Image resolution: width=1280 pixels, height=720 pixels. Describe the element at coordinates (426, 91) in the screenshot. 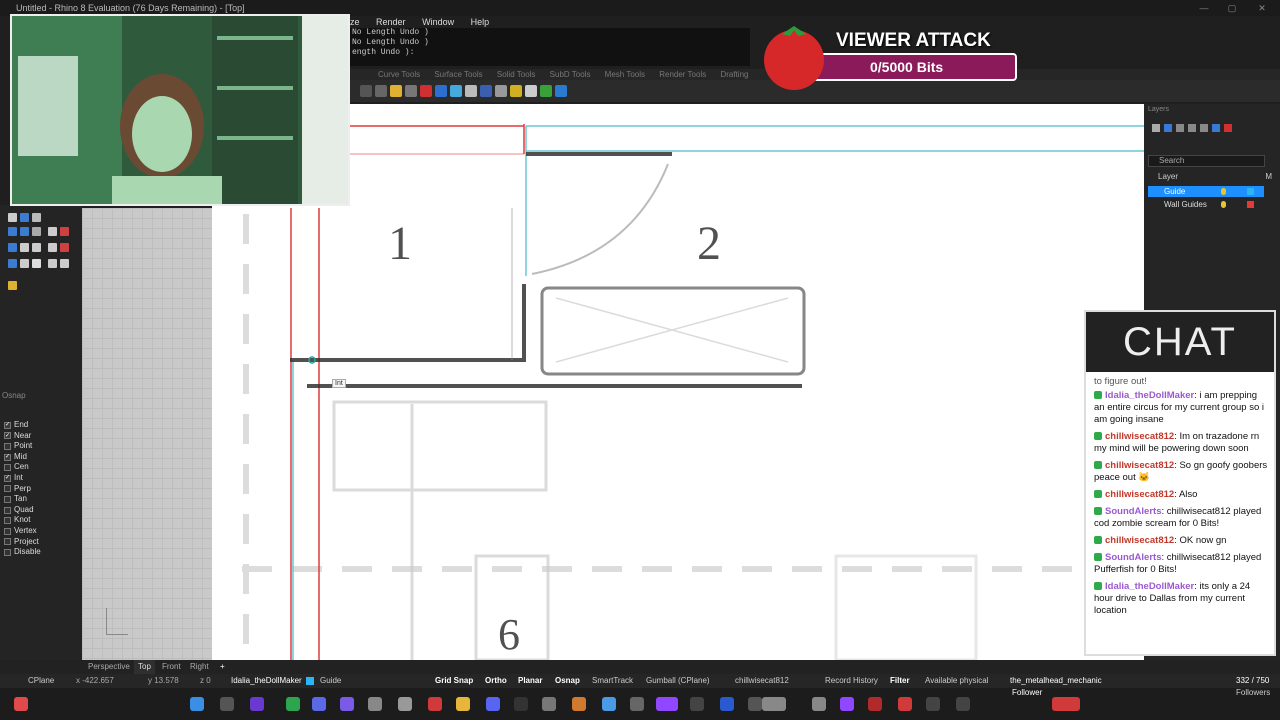

I see `render-icon` at that location.